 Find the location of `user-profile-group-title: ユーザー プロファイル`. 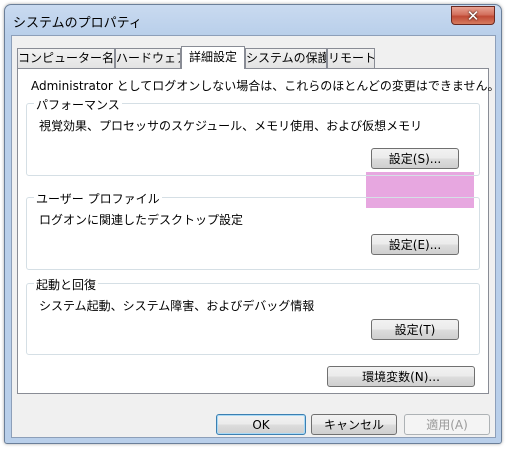

user-profile-group-title: ユーザー プロファイル is located at coordinates (98, 198).